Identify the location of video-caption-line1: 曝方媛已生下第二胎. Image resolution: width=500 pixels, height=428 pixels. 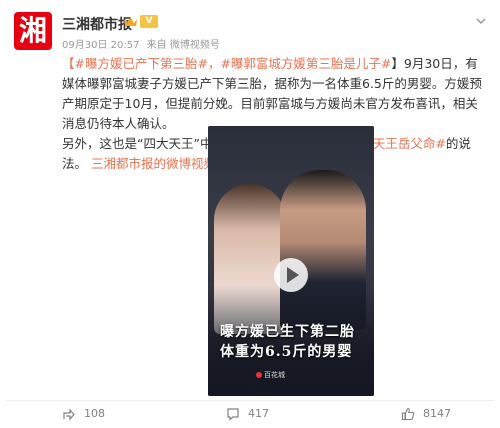
(287, 332).